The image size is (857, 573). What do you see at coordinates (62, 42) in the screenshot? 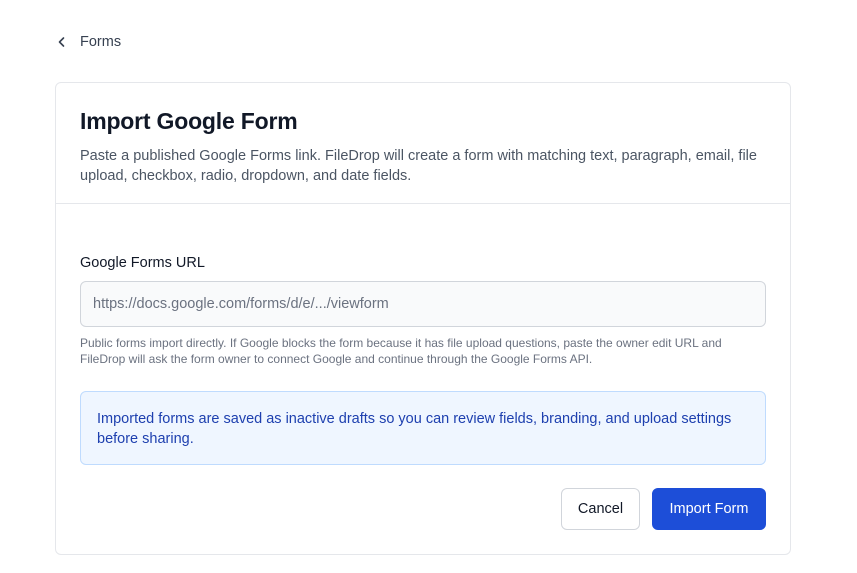
I see `chevron-left-icon` at bounding box center [62, 42].